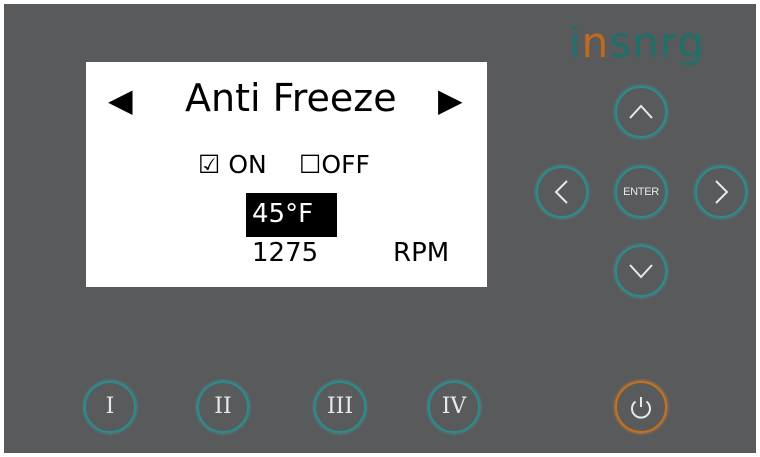 The image size is (760, 457). I want to click on screen-title: Anti Freeze, so click(291, 98).